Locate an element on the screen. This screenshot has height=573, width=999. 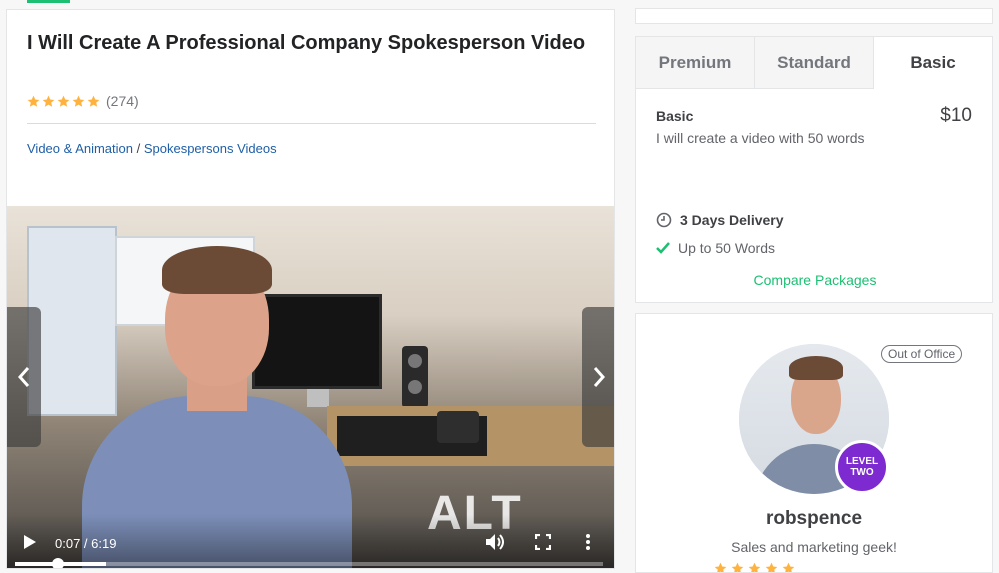
chevron-left-icon is located at coordinates (23, 377).